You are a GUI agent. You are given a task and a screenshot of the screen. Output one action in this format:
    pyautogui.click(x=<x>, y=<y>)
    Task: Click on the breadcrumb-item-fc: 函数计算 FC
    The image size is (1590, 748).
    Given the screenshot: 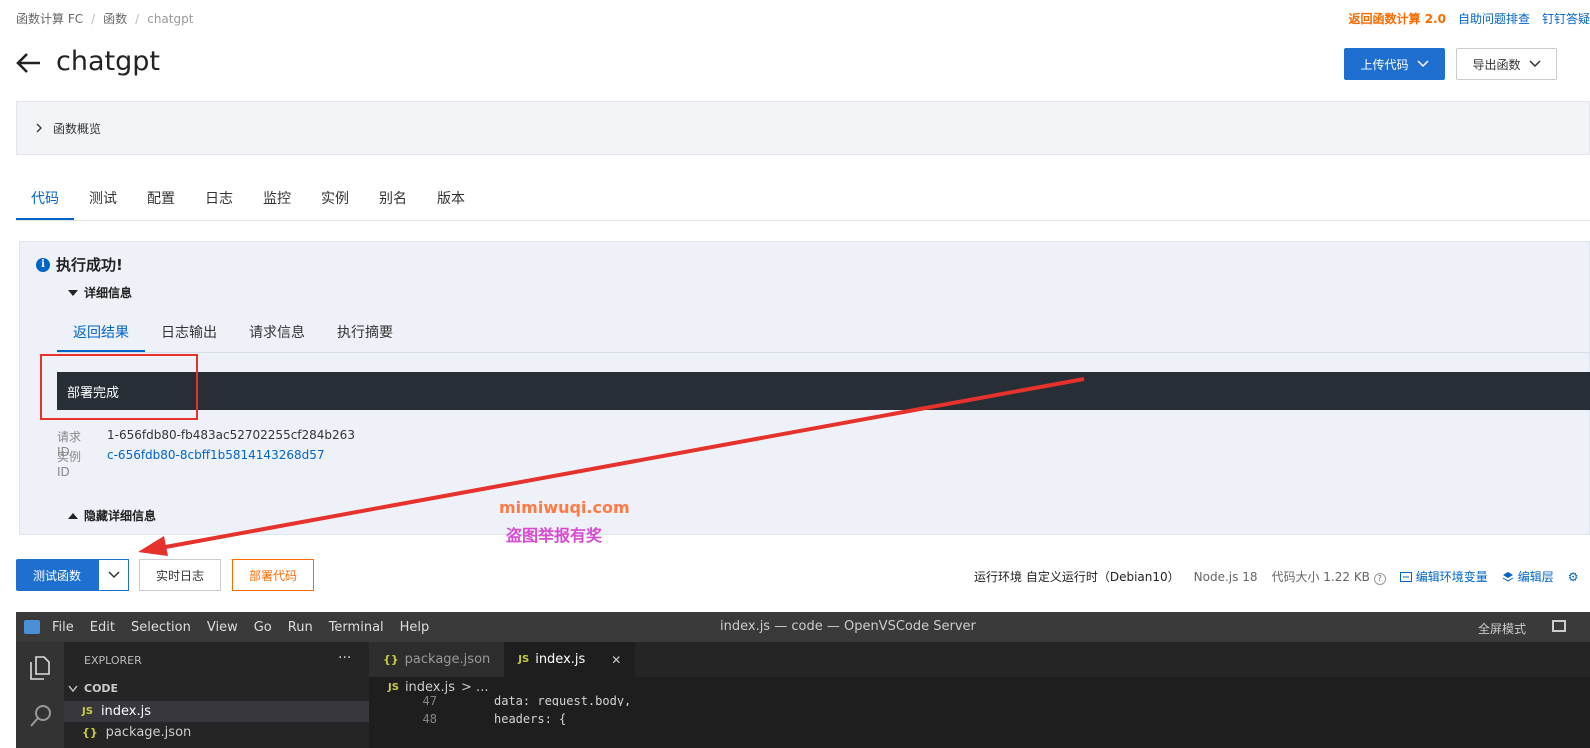 What is the action you would take?
    pyautogui.click(x=49, y=18)
    